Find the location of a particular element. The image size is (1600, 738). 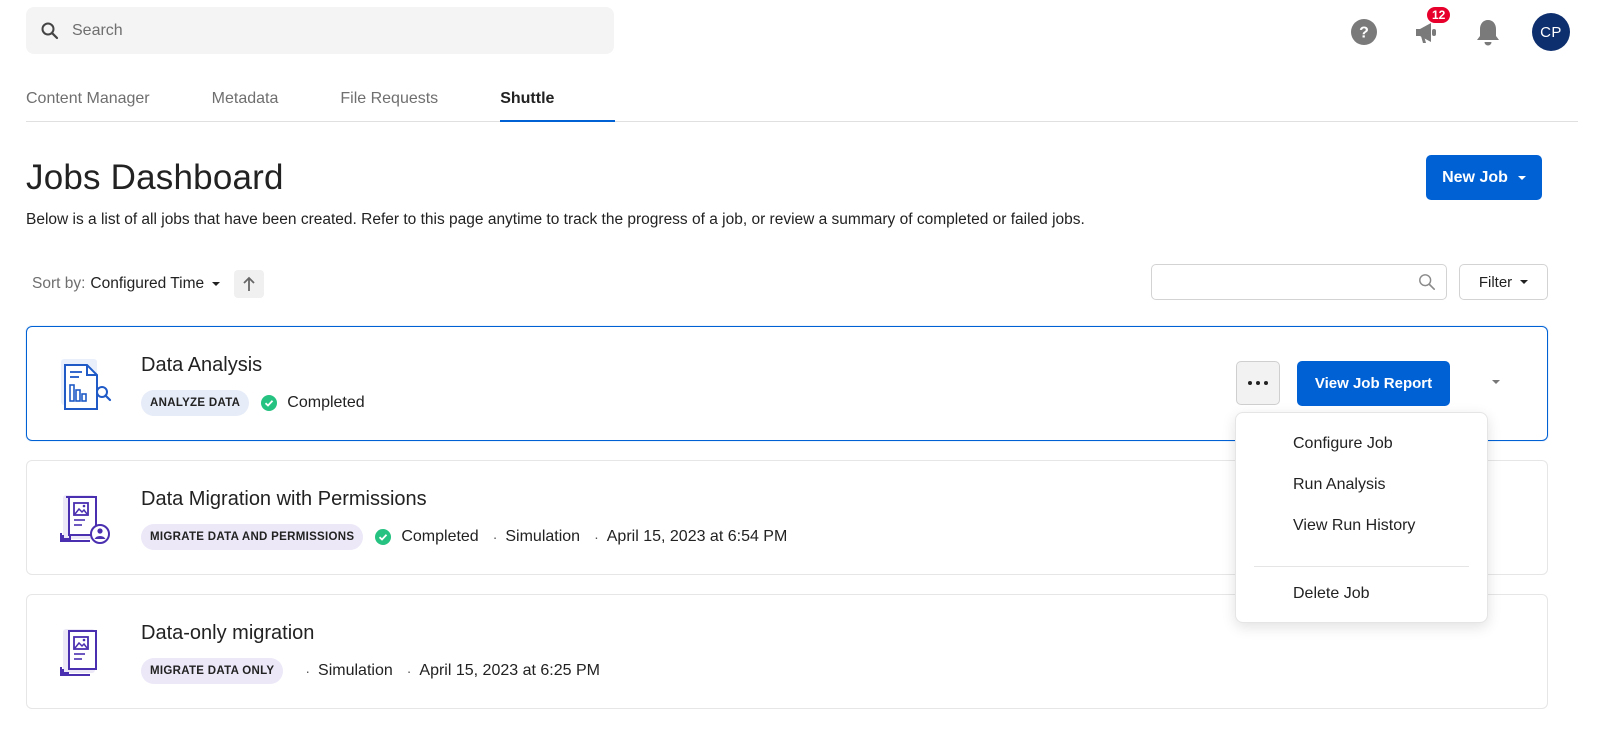

job-title: Data Migration with Permissions is located at coordinates (284, 499).